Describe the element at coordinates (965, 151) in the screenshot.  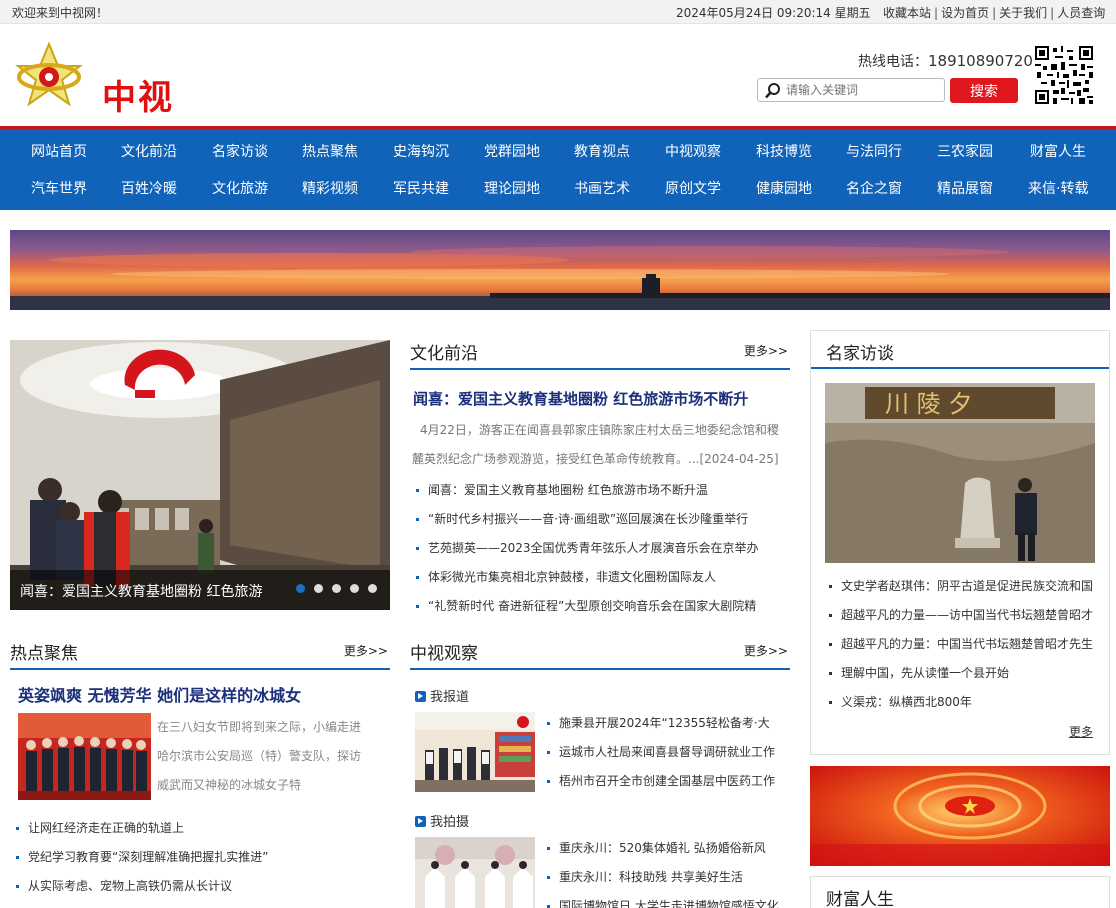
I see `nav-item-agriculture: 三农家园` at that location.